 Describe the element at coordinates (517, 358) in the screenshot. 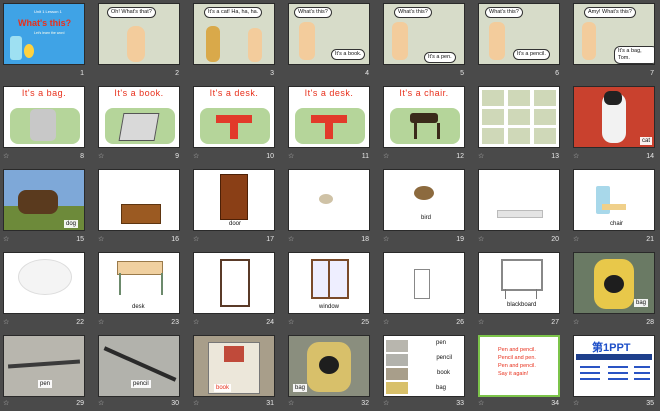

I see `chant-line-2: Pencil and pen.` at that location.